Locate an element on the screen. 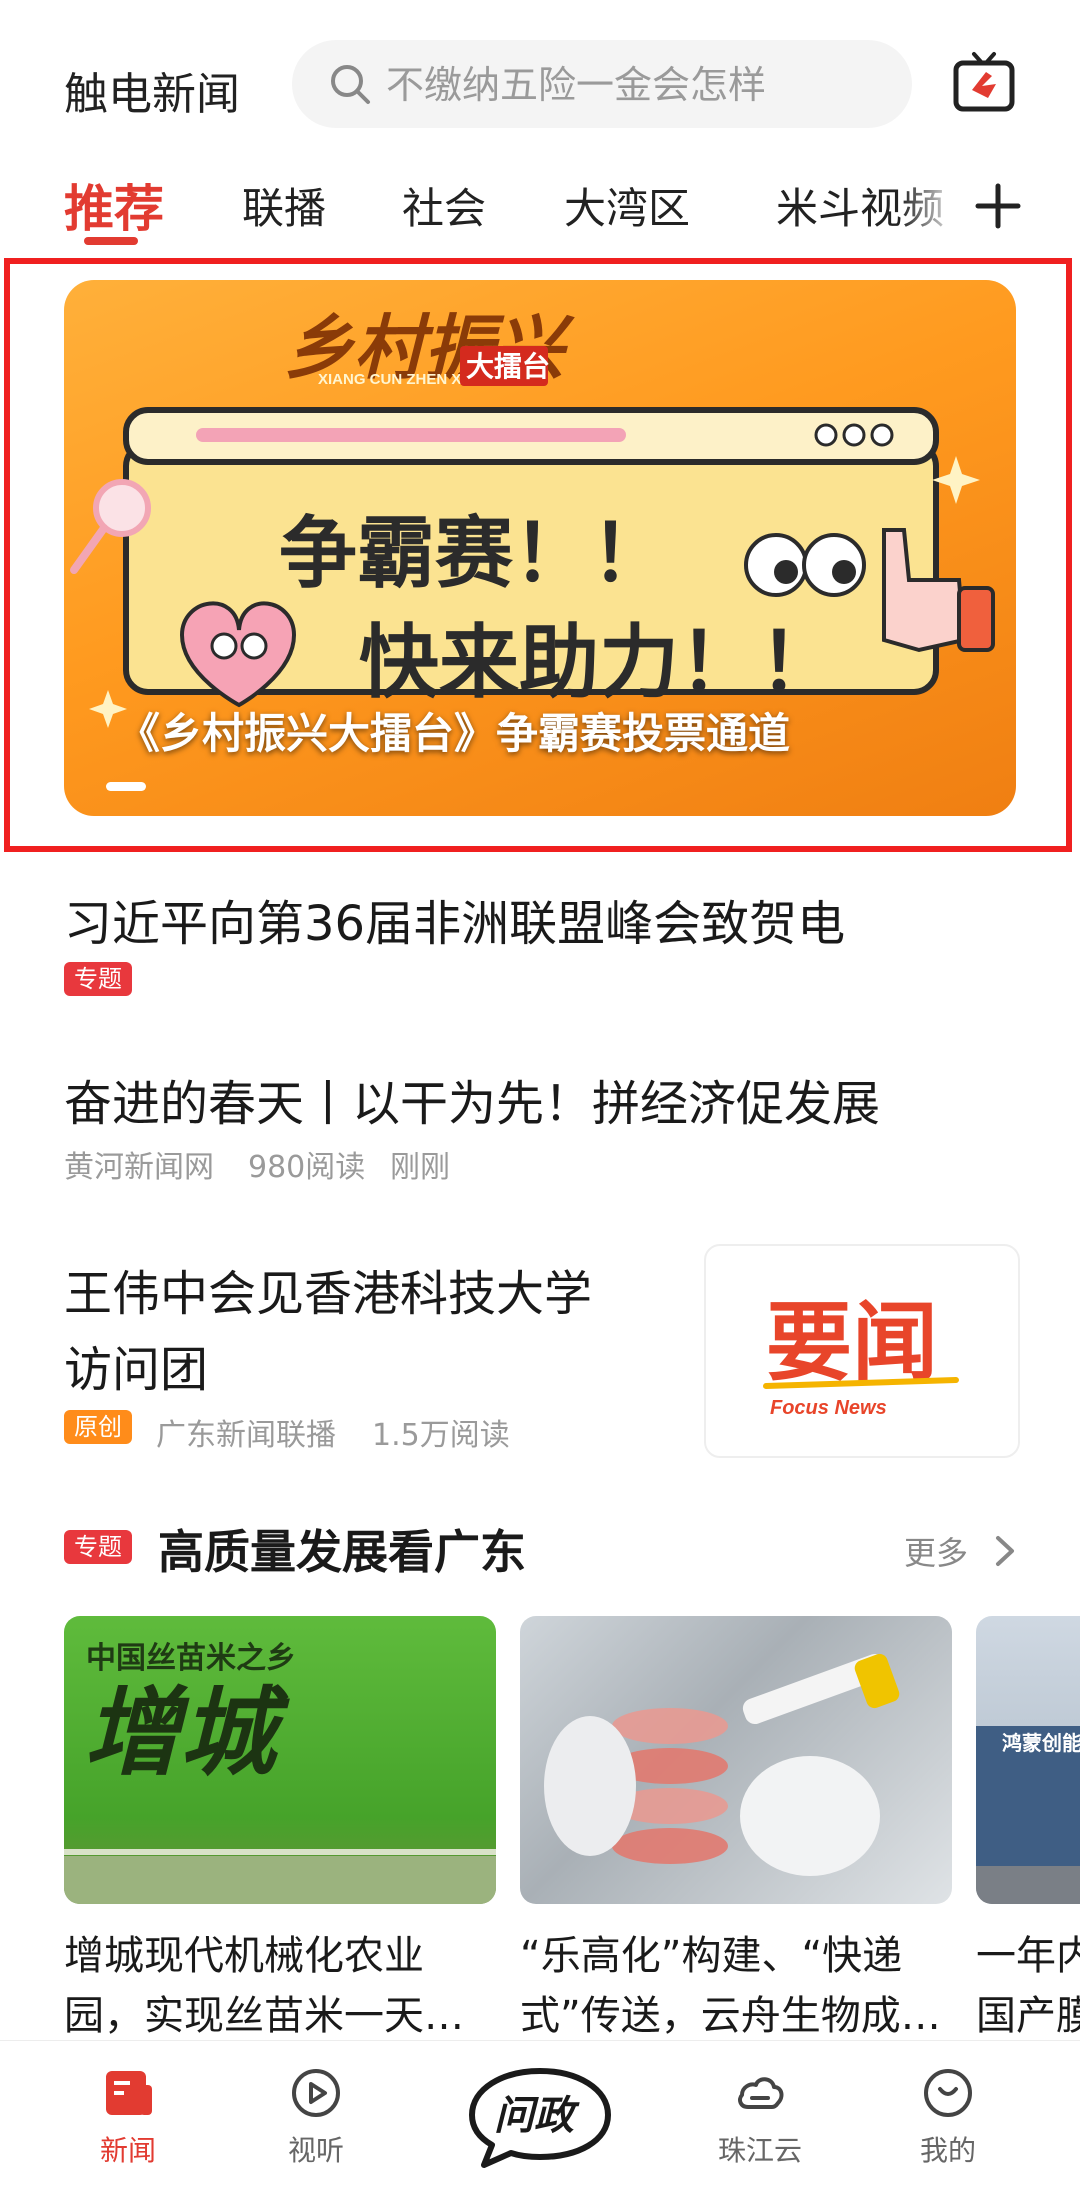 The width and height of the screenshot is (1080, 2205). news-reads: 980阅读 is located at coordinates (307, 1167).